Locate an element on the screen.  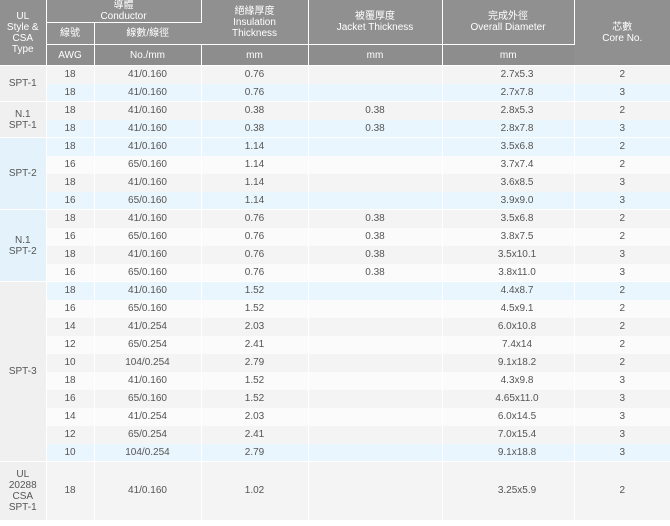
overall-diameter-cell: 6.0x10.8 is located at coordinates (508, 326).